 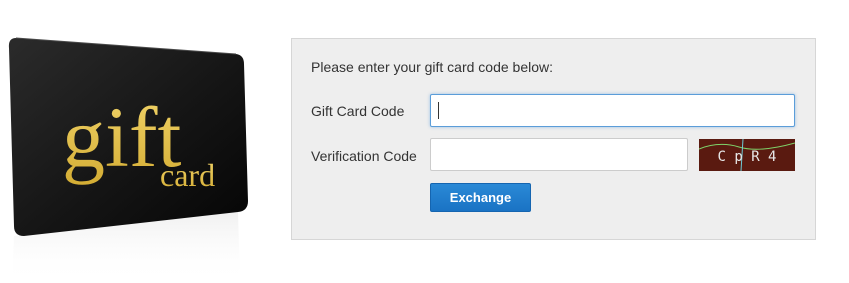 I want to click on captcha-image: C p R 4, so click(x=747, y=155).